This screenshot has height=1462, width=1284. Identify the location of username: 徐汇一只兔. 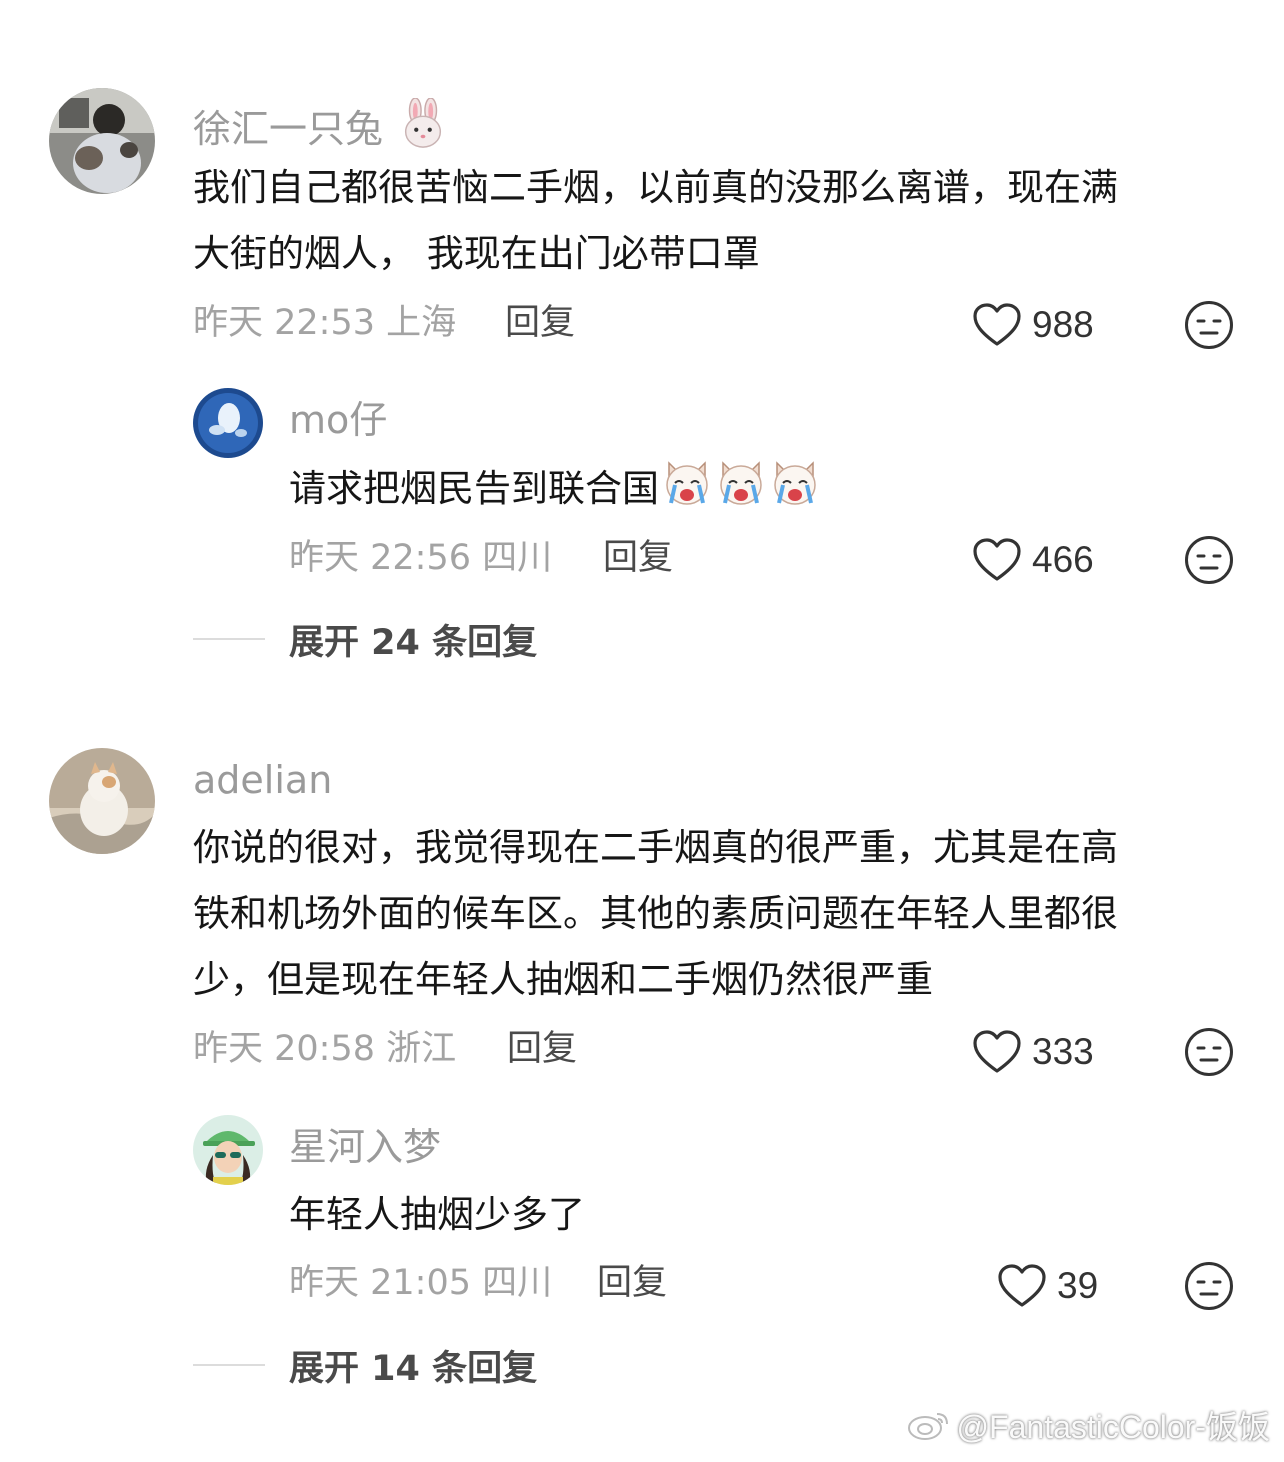
(322, 124).